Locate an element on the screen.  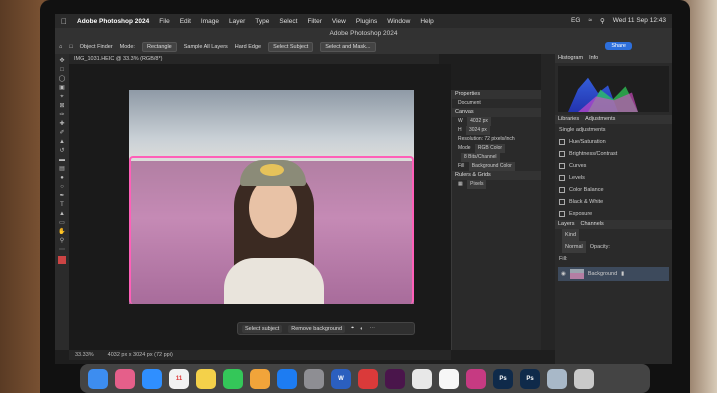
menu-file: File is located at coordinates (164, 21).